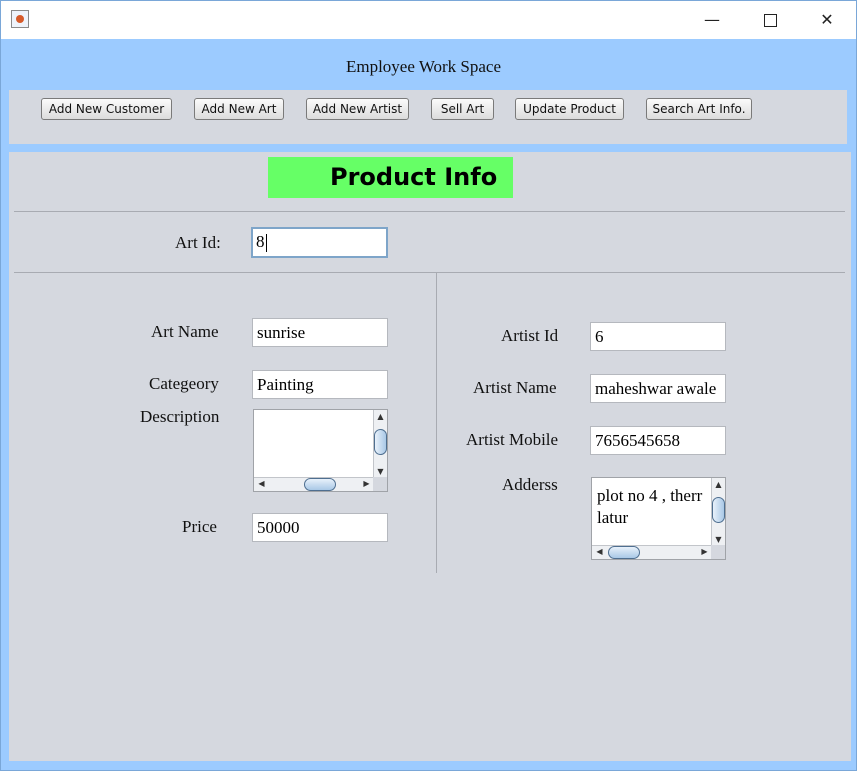 This screenshot has height=771, width=857. I want to click on product-info-heading: Product Info, so click(390, 177).